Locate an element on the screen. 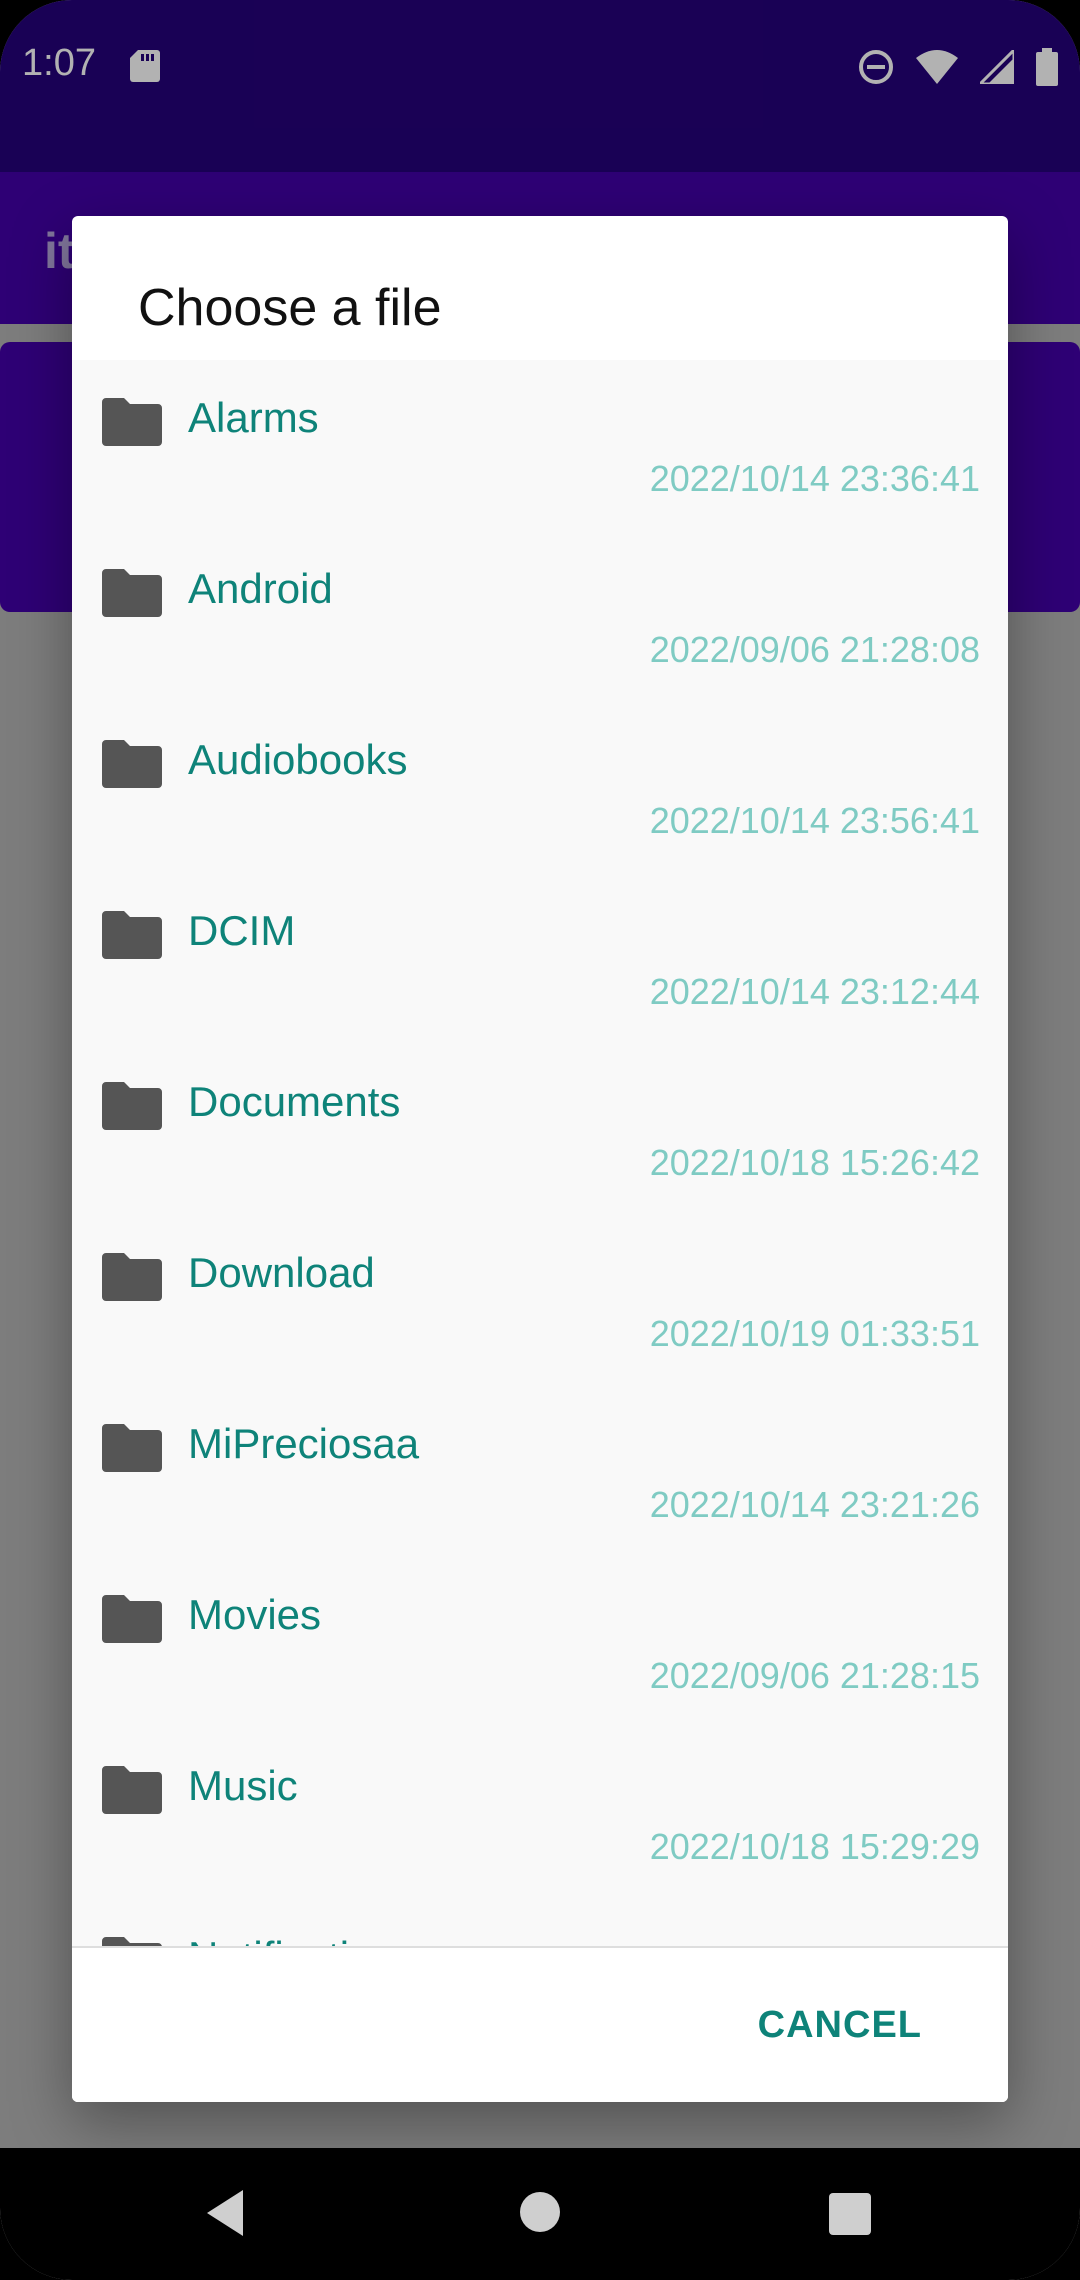 Image resolution: width=1080 pixels, height=2280 pixels. file-modified-date: 2022/09/06 21:28:15 is located at coordinates (814, 1675).